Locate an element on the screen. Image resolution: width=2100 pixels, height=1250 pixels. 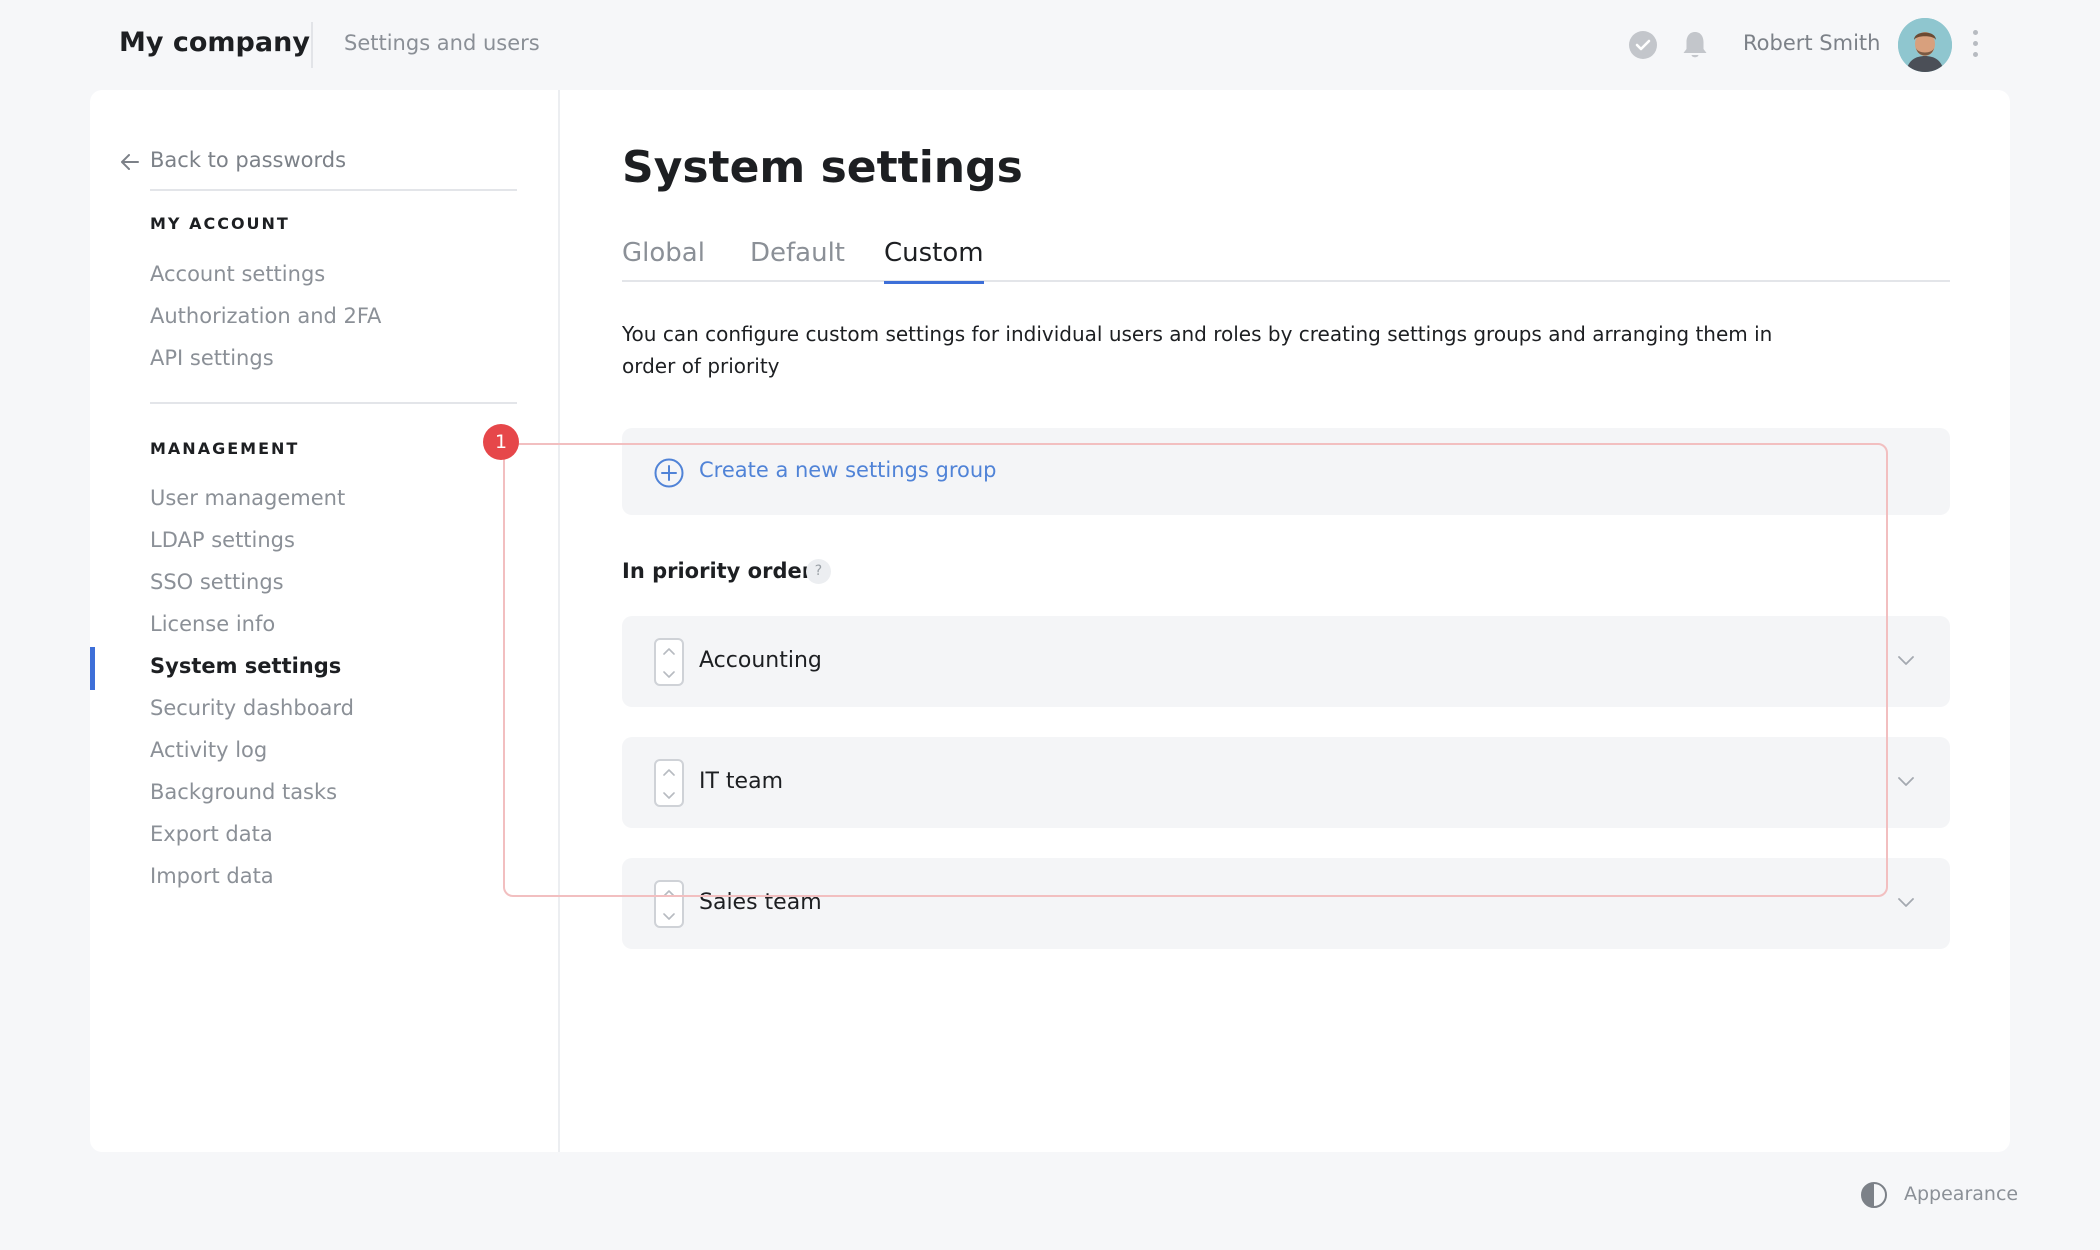
company-name: My company is located at coordinates (214, 42).